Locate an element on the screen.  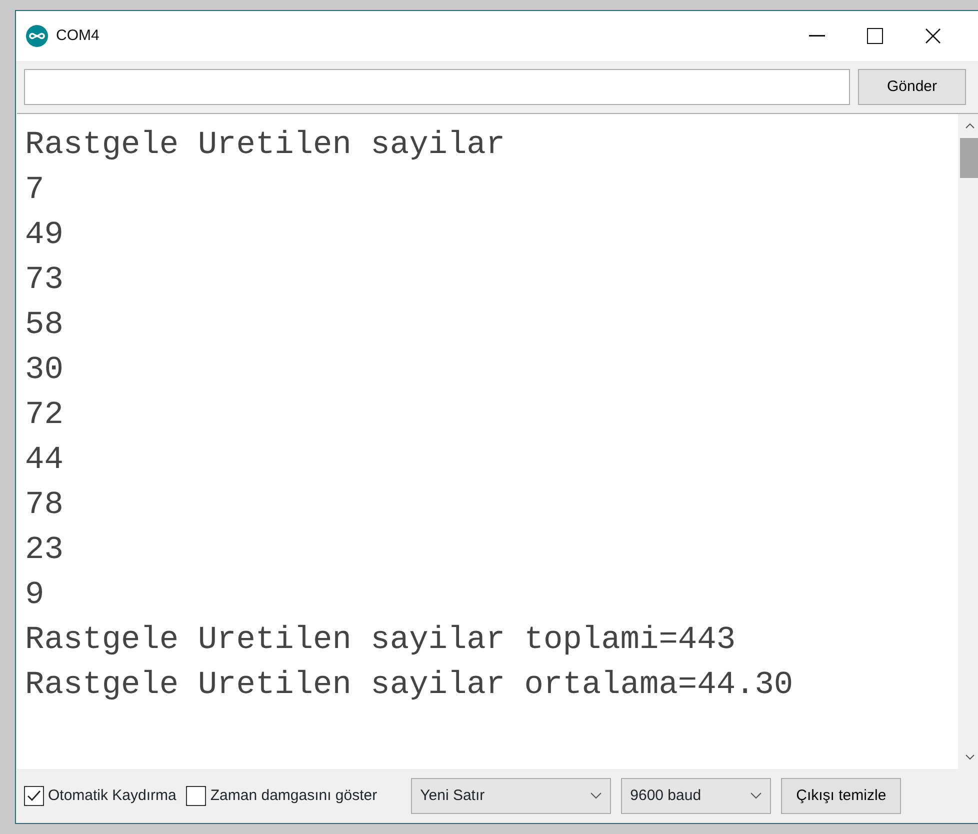
output-line: 73 is located at coordinates (44, 279).